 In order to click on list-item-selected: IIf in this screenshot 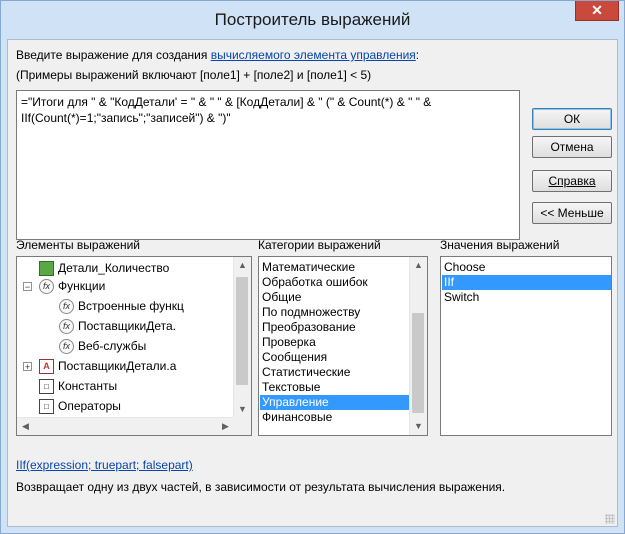, I will do `click(526, 282)`.